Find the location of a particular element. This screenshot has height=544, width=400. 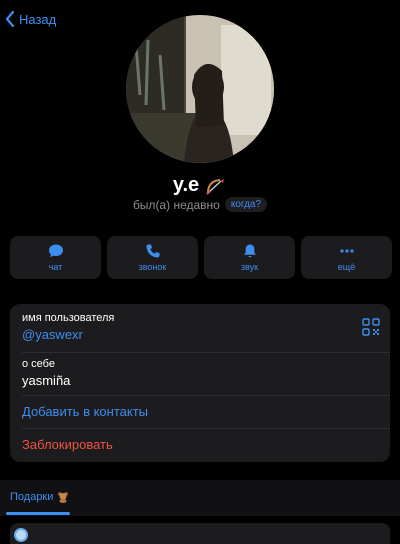

teddy-bear-icon is located at coordinates (63, 497).